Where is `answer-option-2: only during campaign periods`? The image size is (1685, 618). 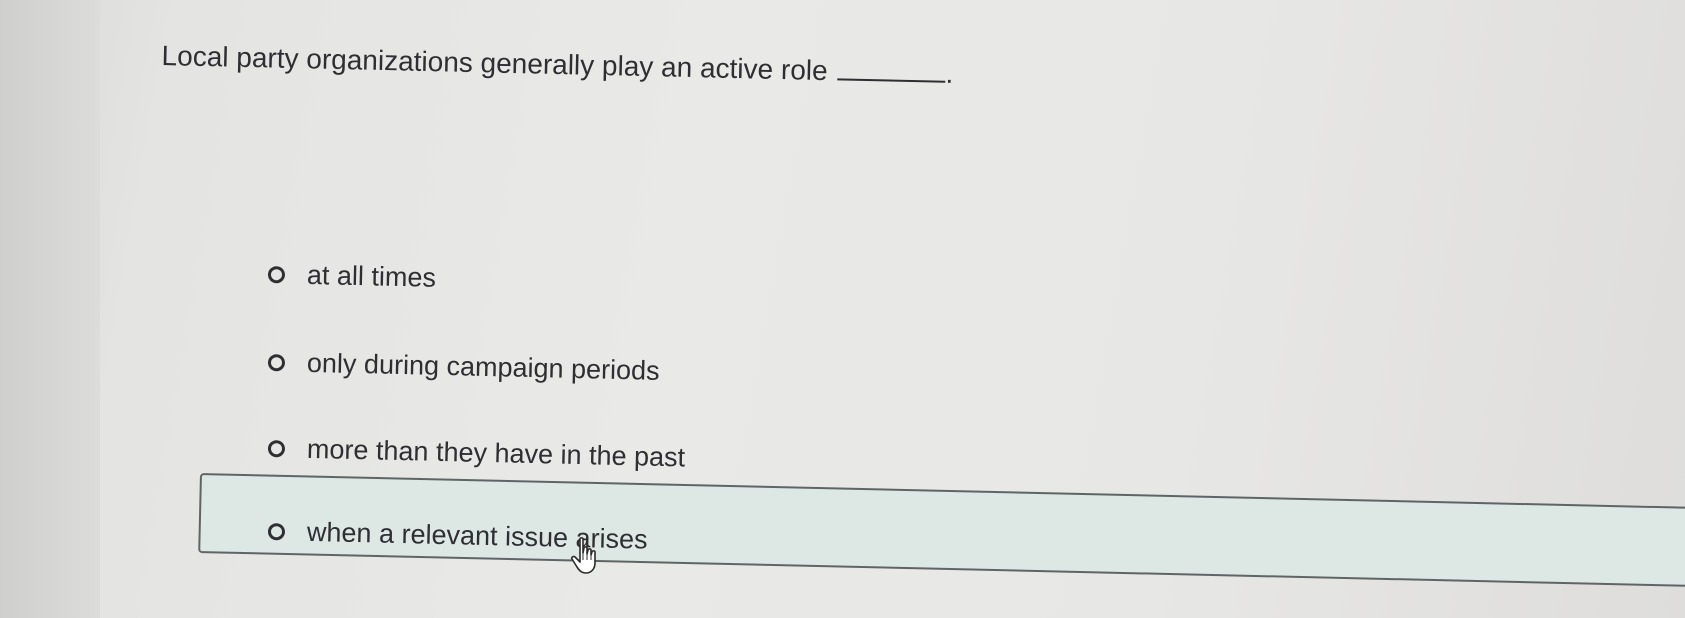 answer-option-2: only during campaign periods is located at coordinates (464, 366).